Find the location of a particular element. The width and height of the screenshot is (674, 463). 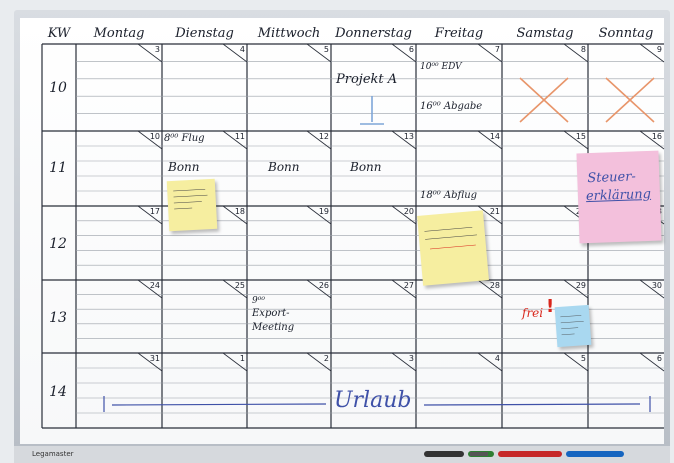

marker-blue is located at coordinates (595, 454).